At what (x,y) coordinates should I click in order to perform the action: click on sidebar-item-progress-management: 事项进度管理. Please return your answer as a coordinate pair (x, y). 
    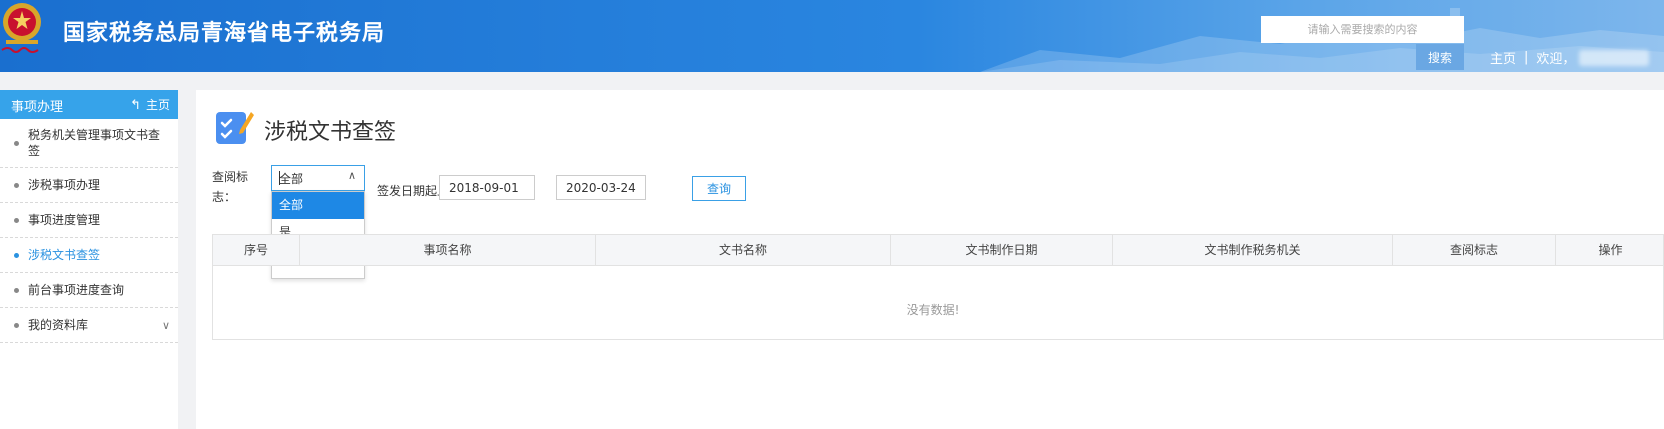
    Looking at the image, I should click on (89, 220).